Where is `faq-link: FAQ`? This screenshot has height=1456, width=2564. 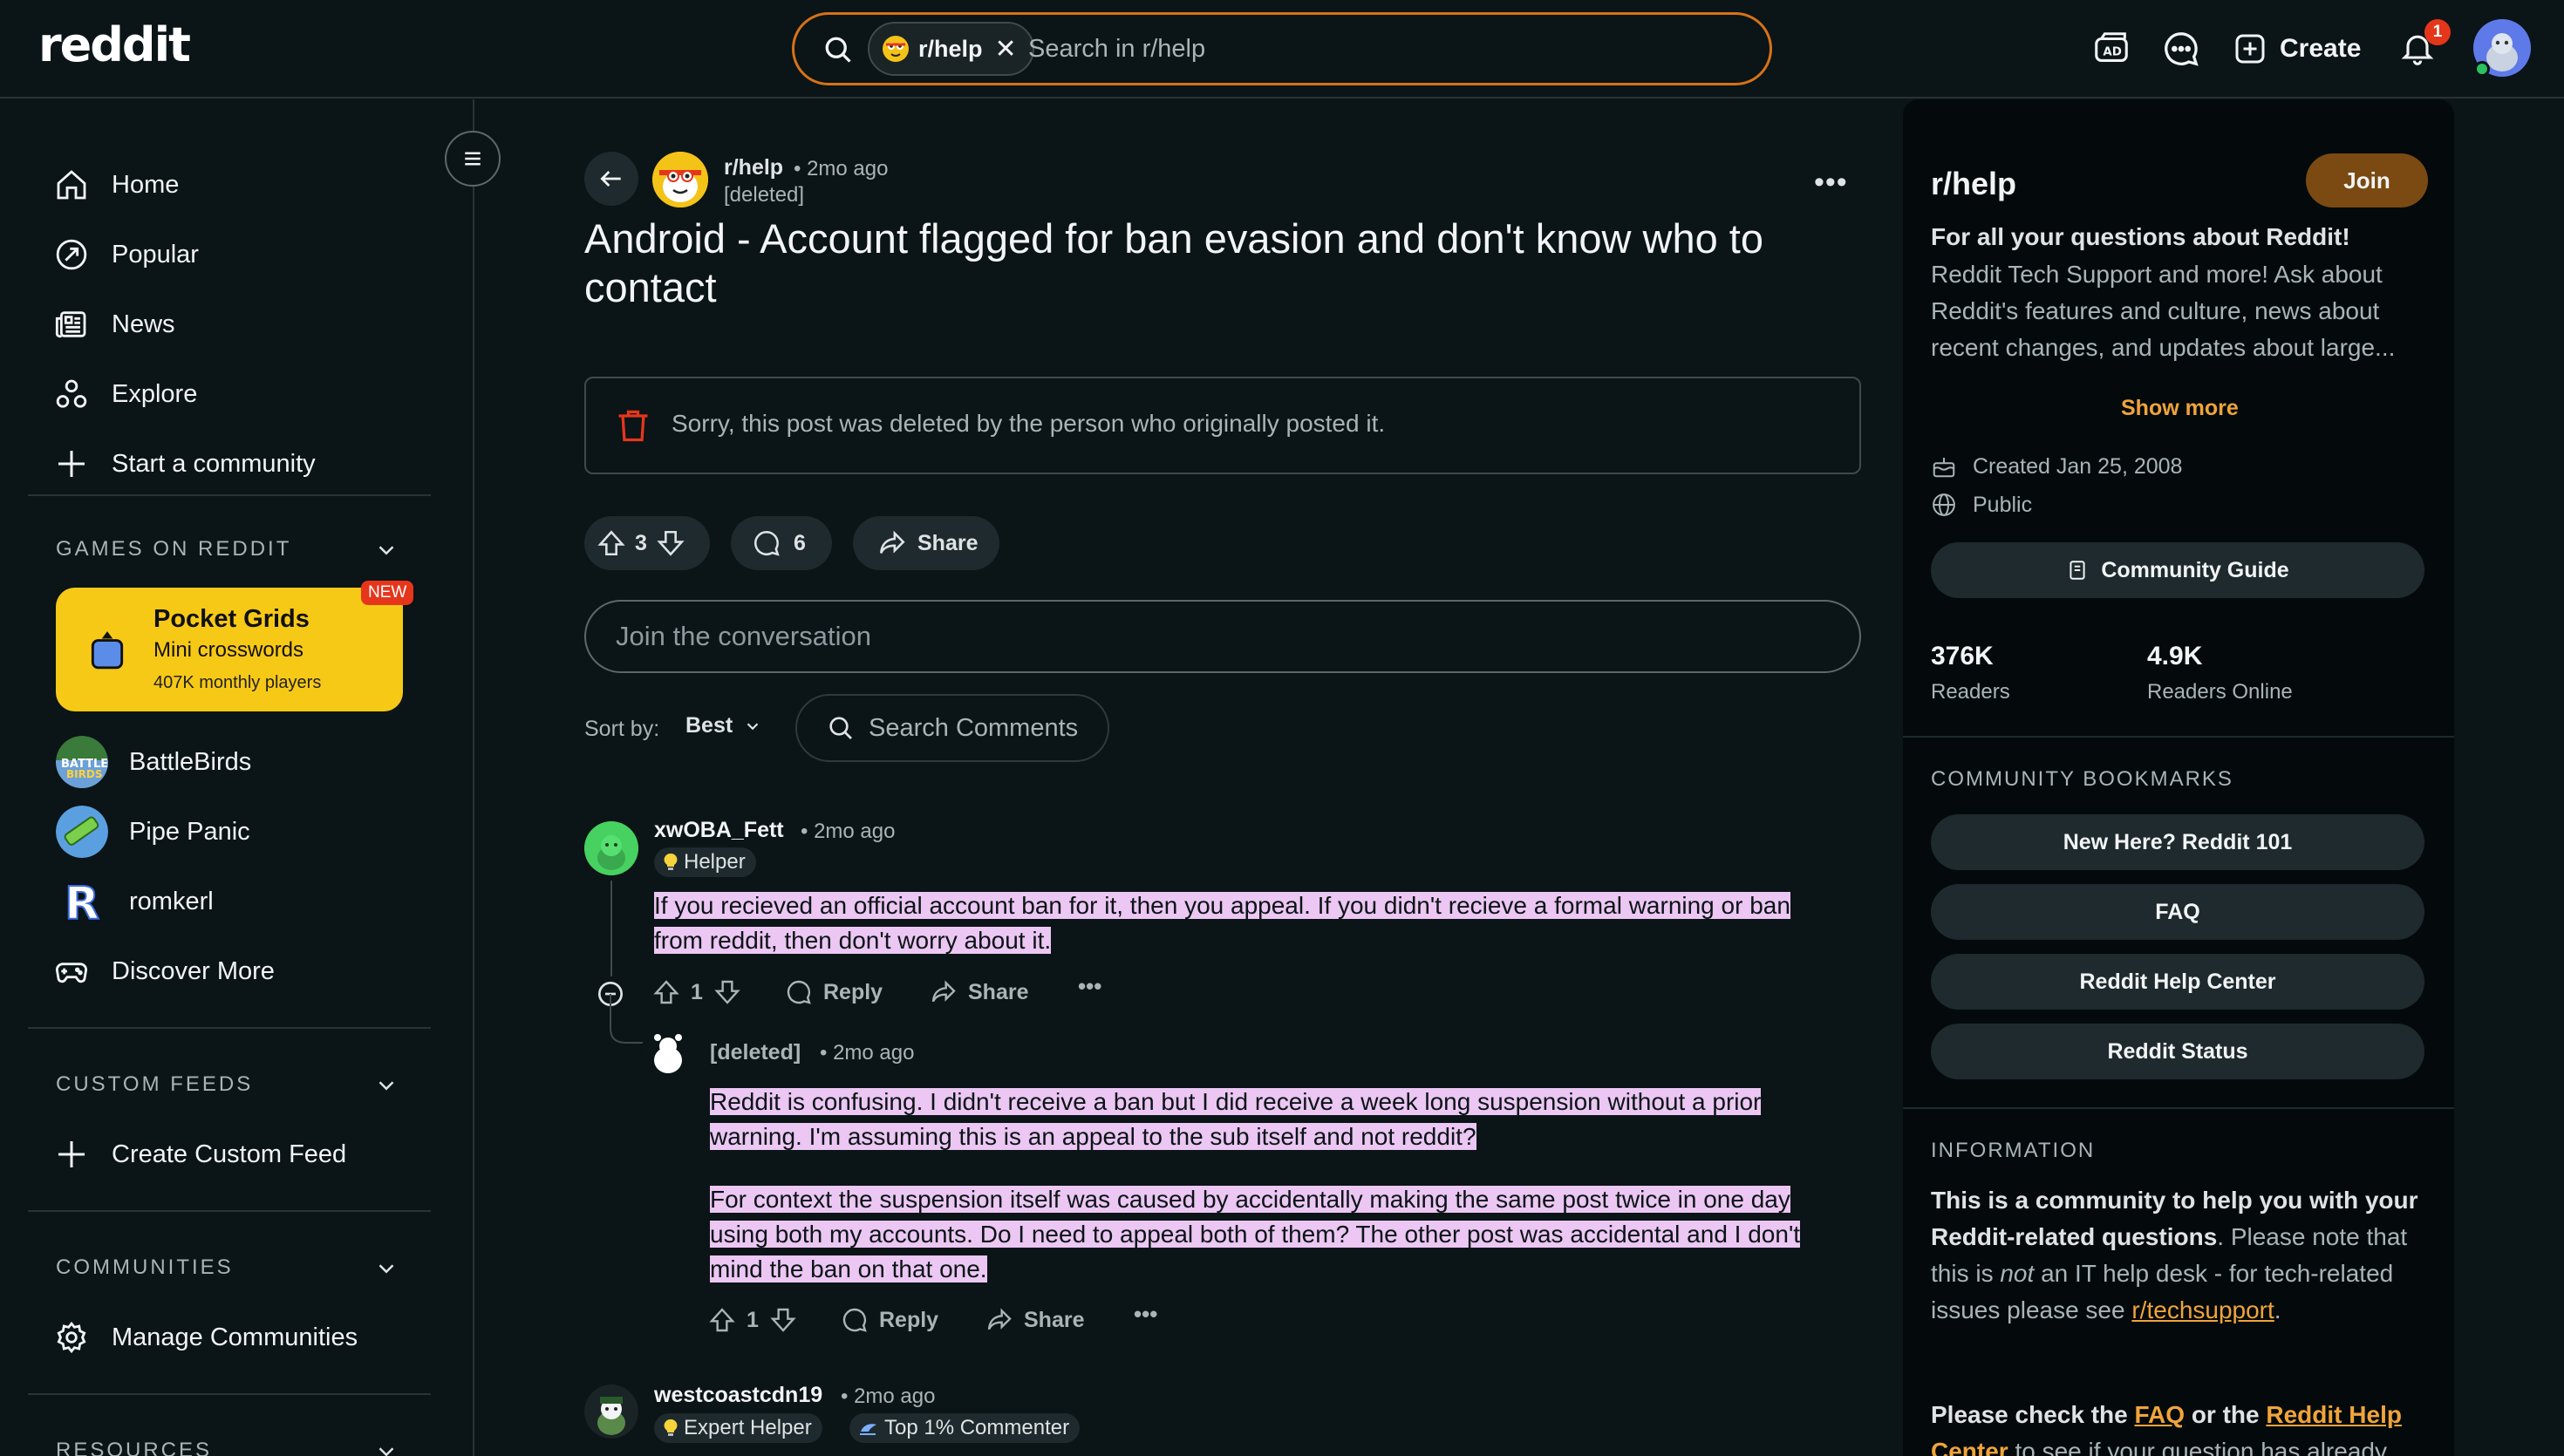
faq-link: FAQ is located at coordinates (2159, 1414).